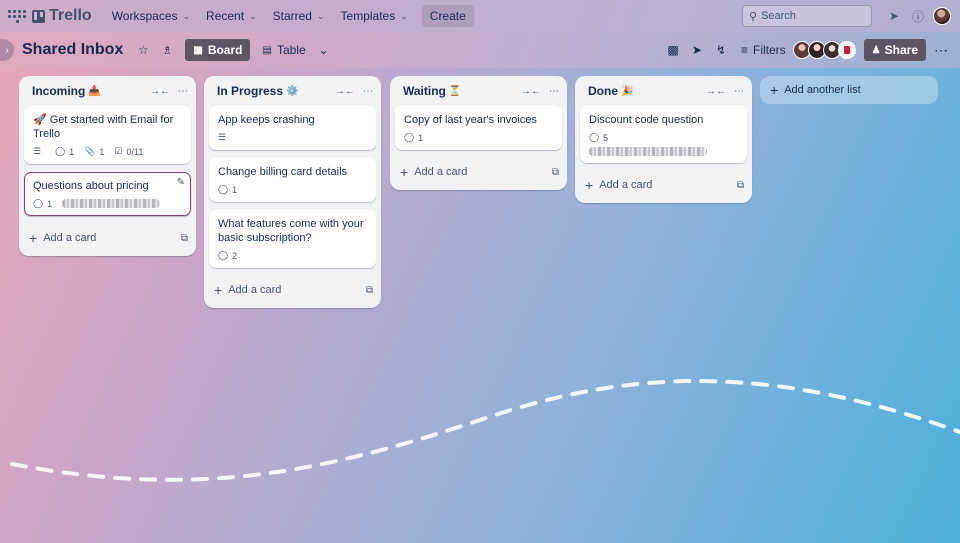  Describe the element at coordinates (324, 50) in the screenshot. I see `more-views-chevron-icon: ⌄` at that location.